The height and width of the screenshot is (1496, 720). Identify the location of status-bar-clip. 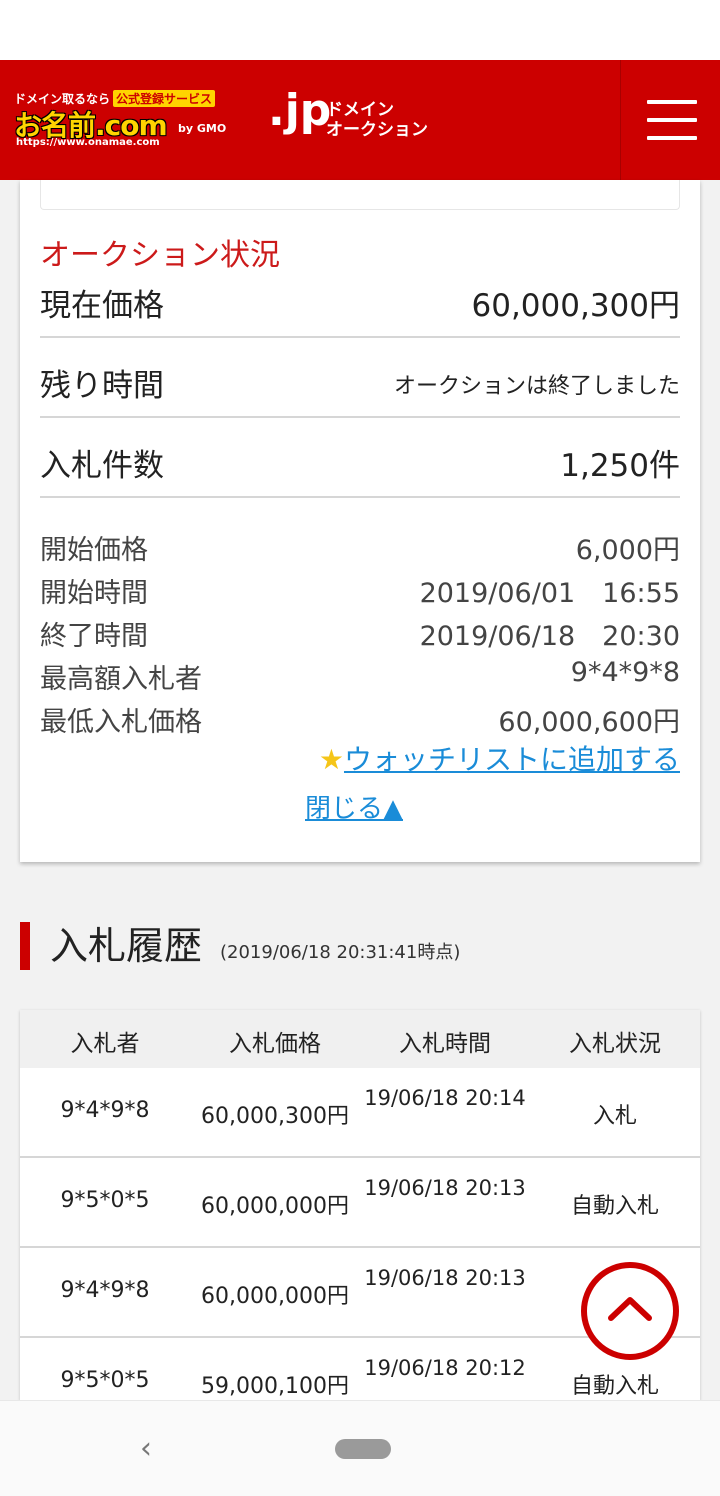
(360, 17).